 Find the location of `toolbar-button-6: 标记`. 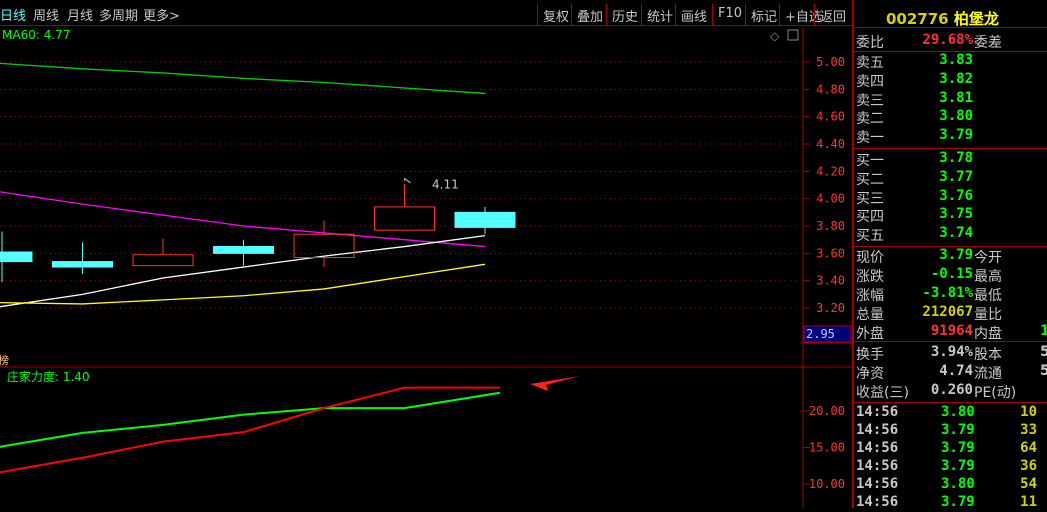

toolbar-button-6: 标记 is located at coordinates (763, 14).